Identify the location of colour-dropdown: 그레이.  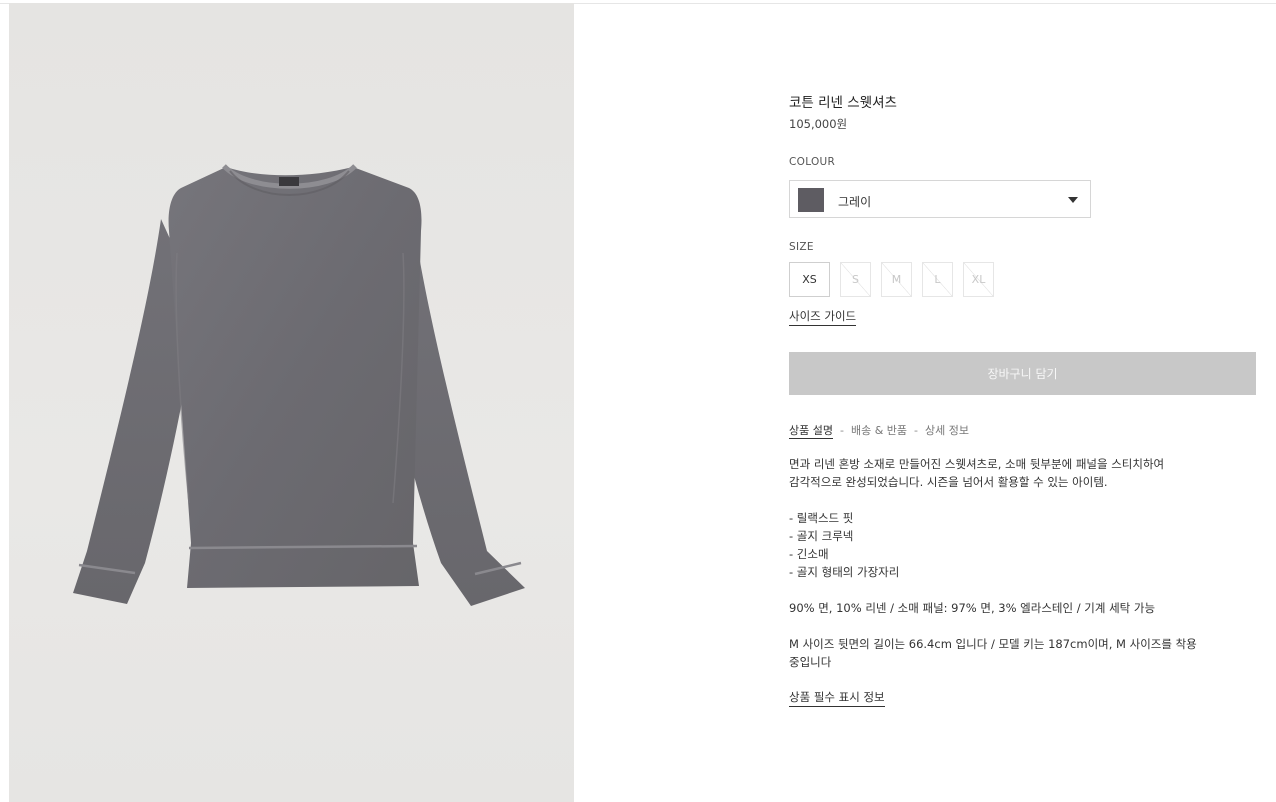
(940, 199).